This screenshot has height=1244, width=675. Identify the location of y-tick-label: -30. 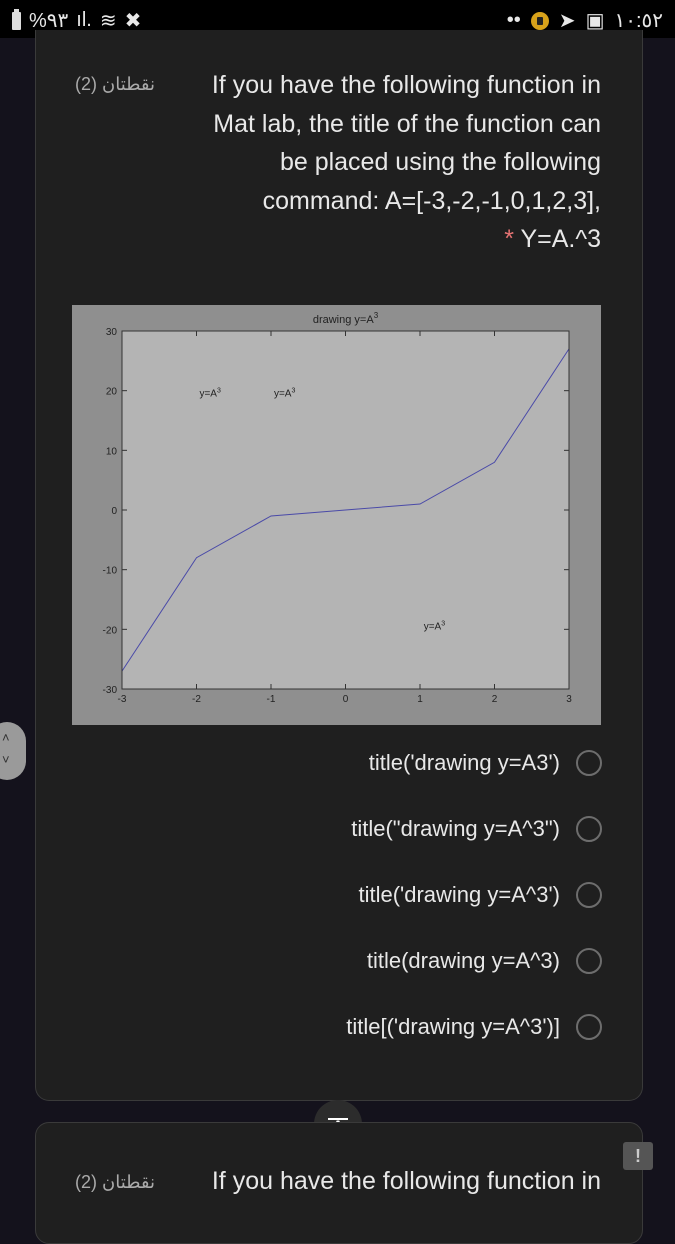
(110, 690).